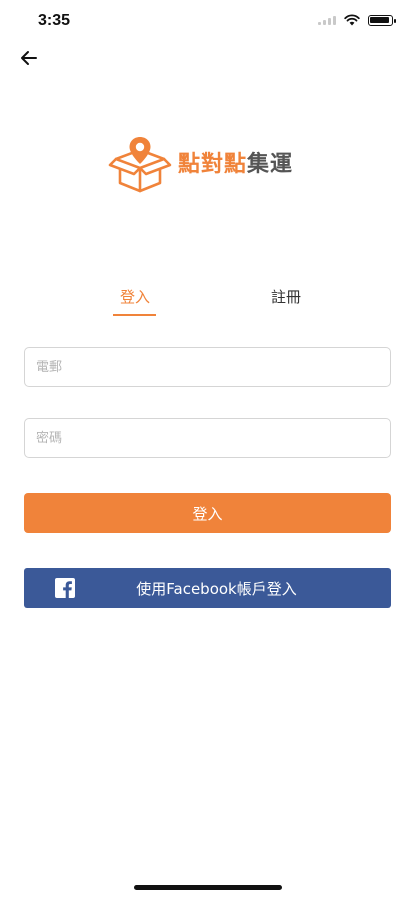 The image size is (415, 900). I want to click on email-field-container, so click(207, 367).